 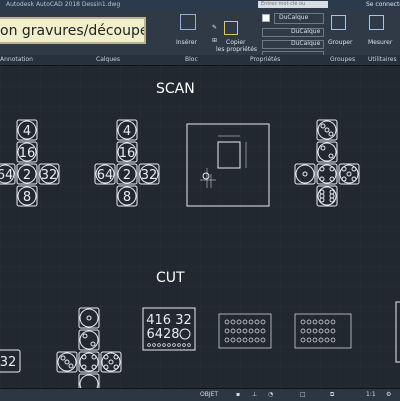 What do you see at coordinates (175, 89) in the screenshot?
I see `scan-heading: SCAN` at bounding box center [175, 89].